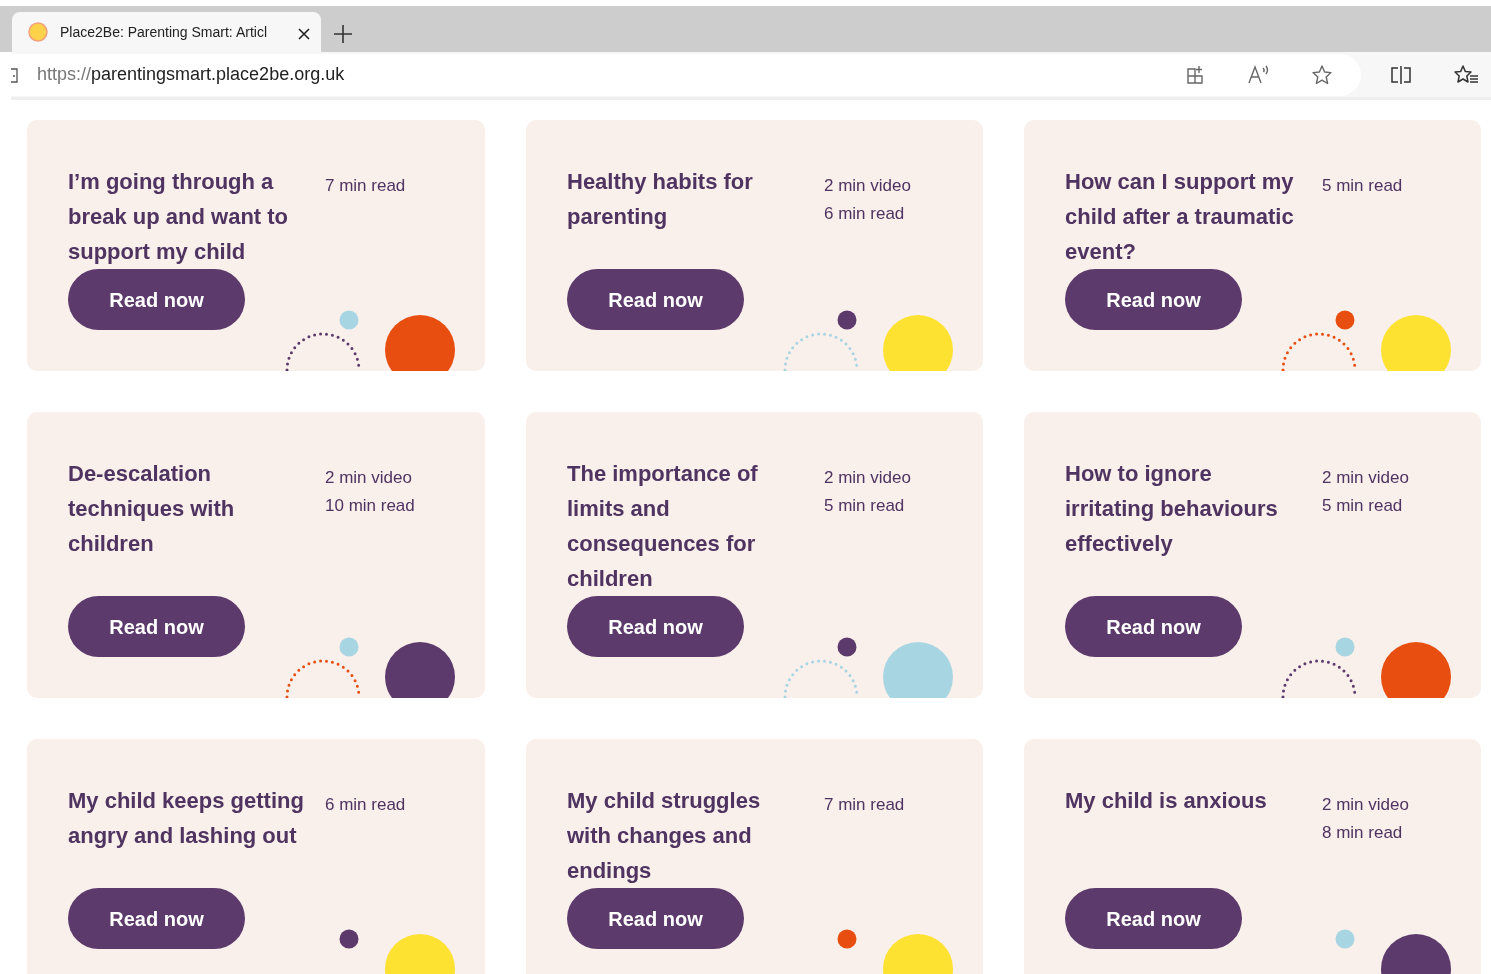 This screenshot has width=1491, height=974. What do you see at coordinates (38, 32) in the screenshot?
I see `favicon-icon` at bounding box center [38, 32].